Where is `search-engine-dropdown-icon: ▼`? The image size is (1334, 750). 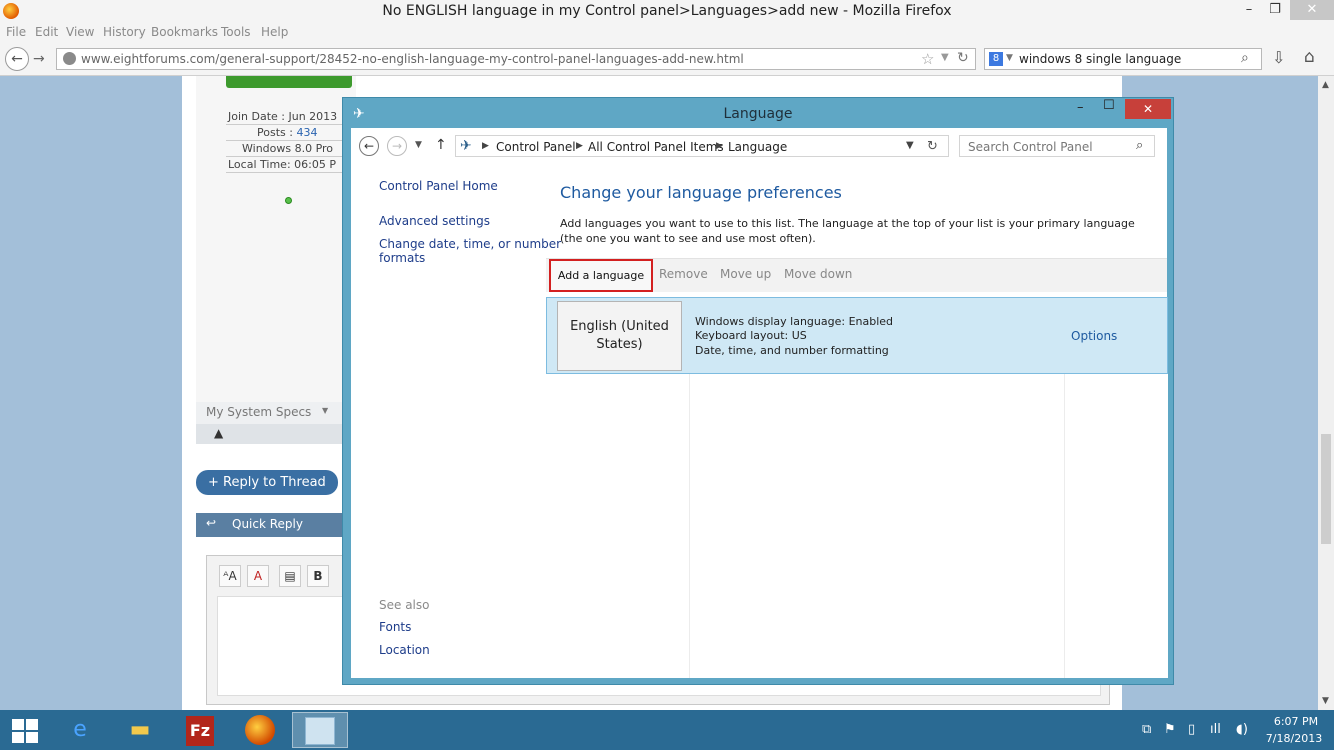 search-engine-dropdown-icon: ▼ is located at coordinates (1009, 58).